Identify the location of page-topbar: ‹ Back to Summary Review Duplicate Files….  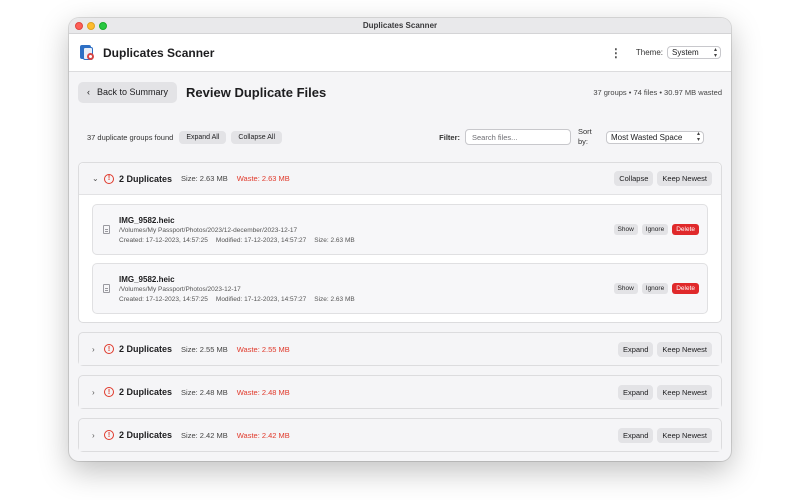
(400, 92).